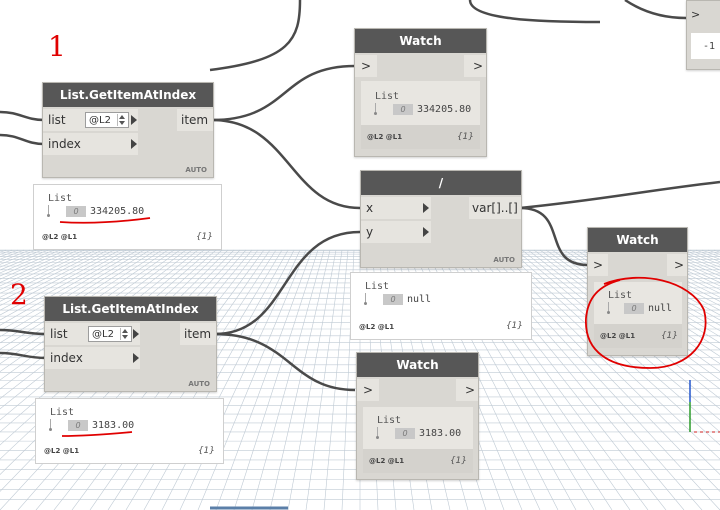  What do you see at coordinates (57, 46) in the screenshot?
I see `annotation-number-1: 1` at bounding box center [57, 46].